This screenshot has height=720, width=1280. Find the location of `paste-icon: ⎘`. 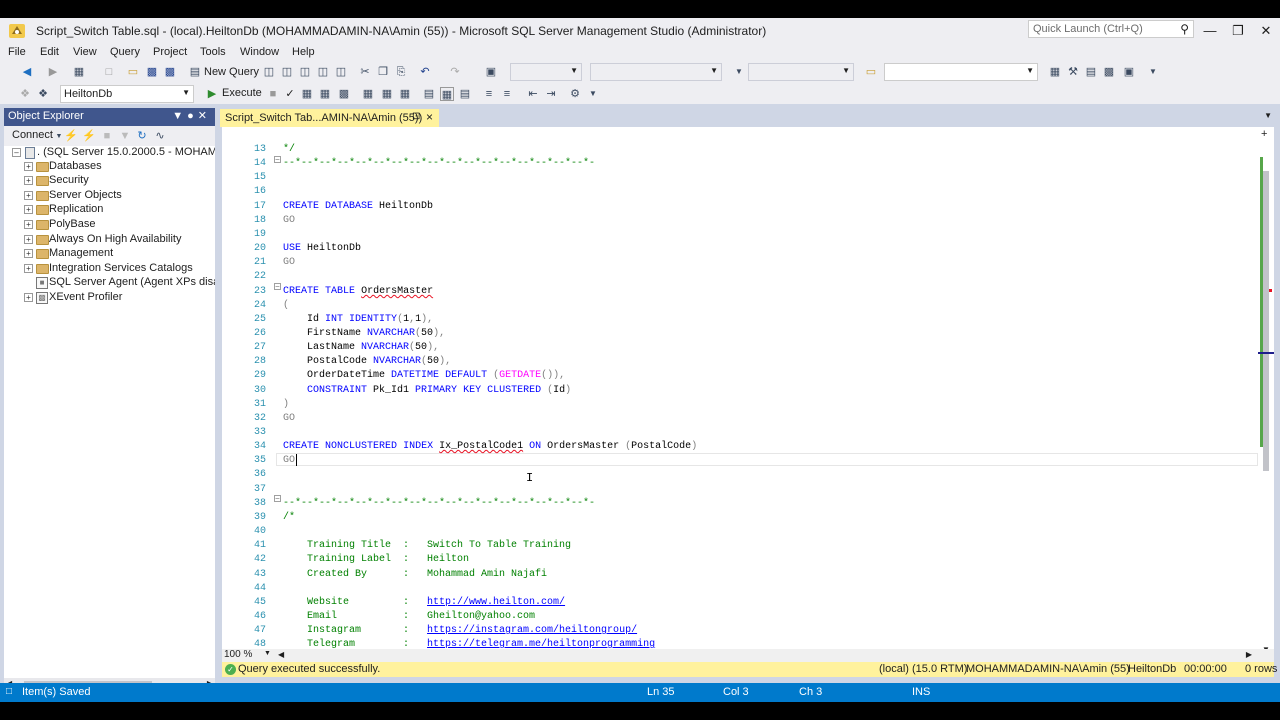

paste-icon: ⎘ is located at coordinates (401, 72).